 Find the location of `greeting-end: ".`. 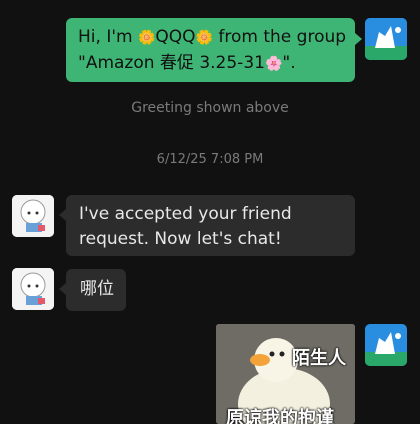

greeting-end: ". is located at coordinates (289, 63).